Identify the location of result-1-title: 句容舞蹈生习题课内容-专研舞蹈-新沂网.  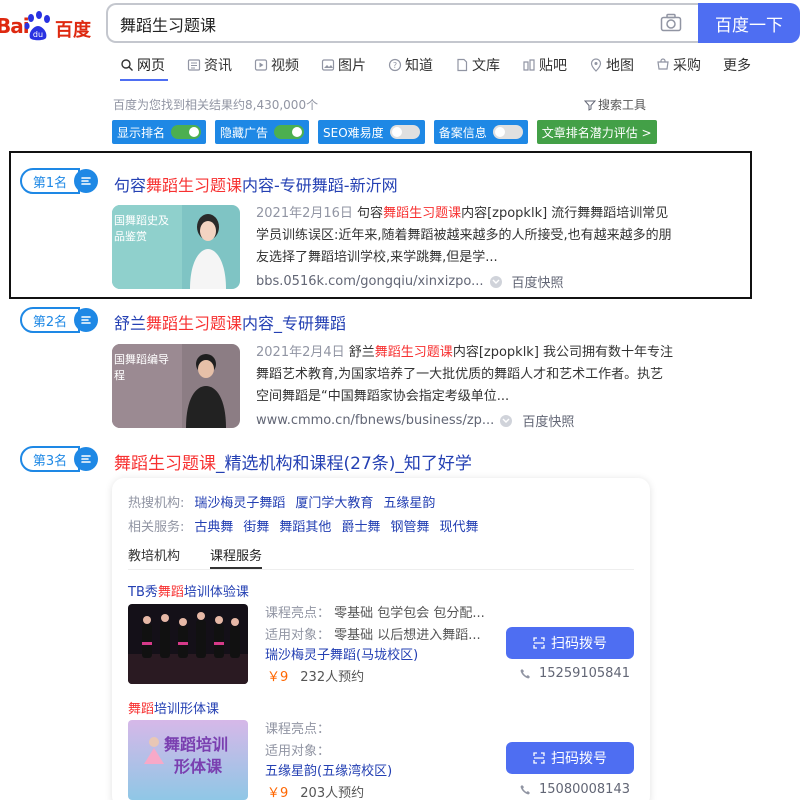
(256, 184).